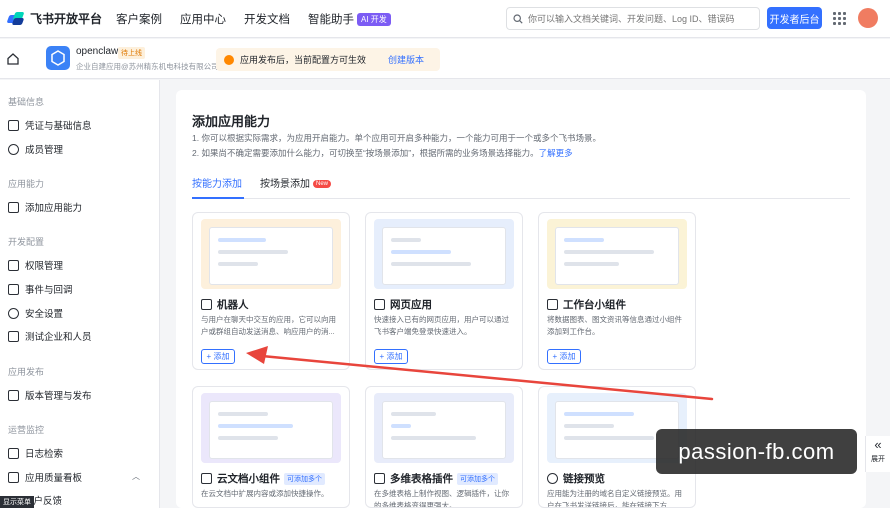 The image size is (890, 508). Describe the element at coordinates (839, 18) in the screenshot. I see `app-grid-icon` at that location.